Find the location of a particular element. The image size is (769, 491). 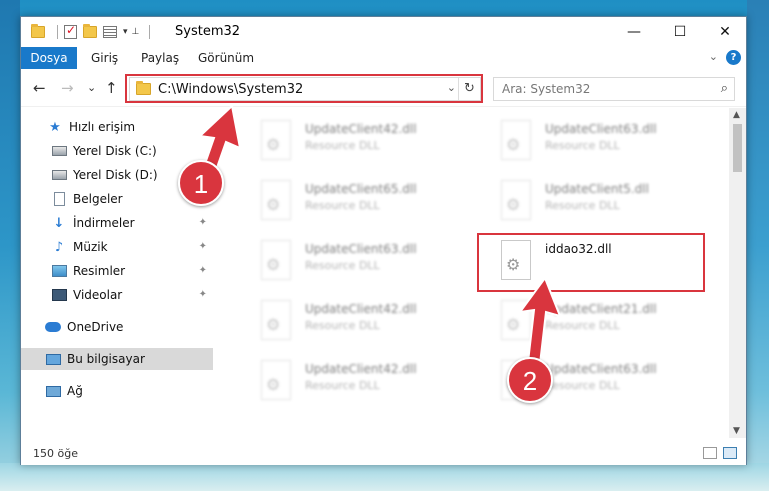

back-button: ← is located at coordinates (39, 88).